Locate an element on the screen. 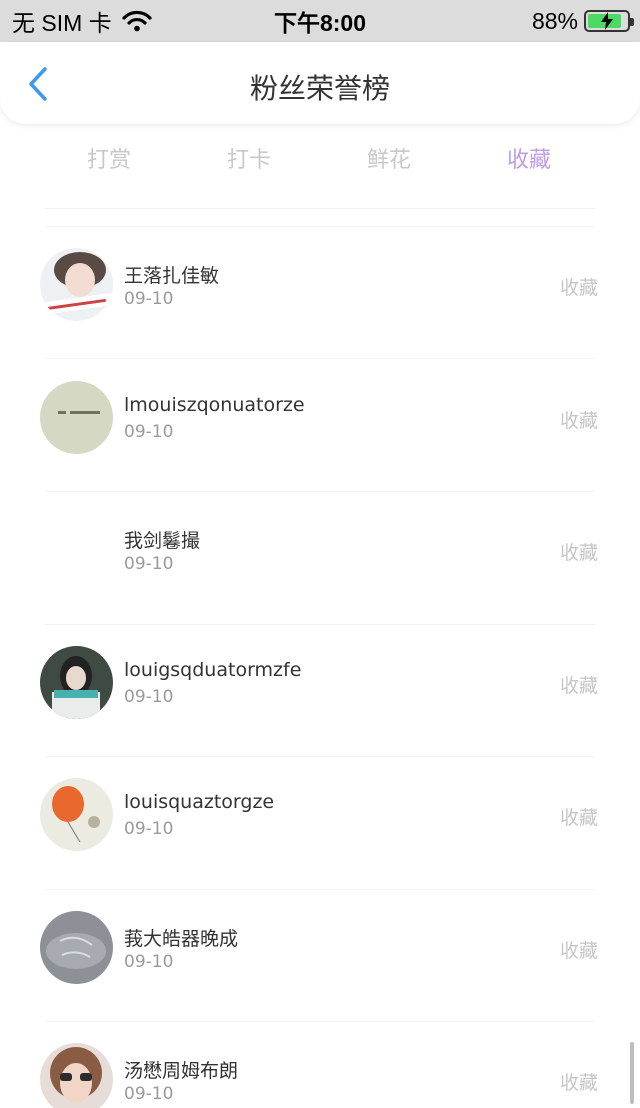 This screenshot has height=1108, width=640. list-item: 莪大皓器晚成 09-10 收藏 is located at coordinates (320, 955).